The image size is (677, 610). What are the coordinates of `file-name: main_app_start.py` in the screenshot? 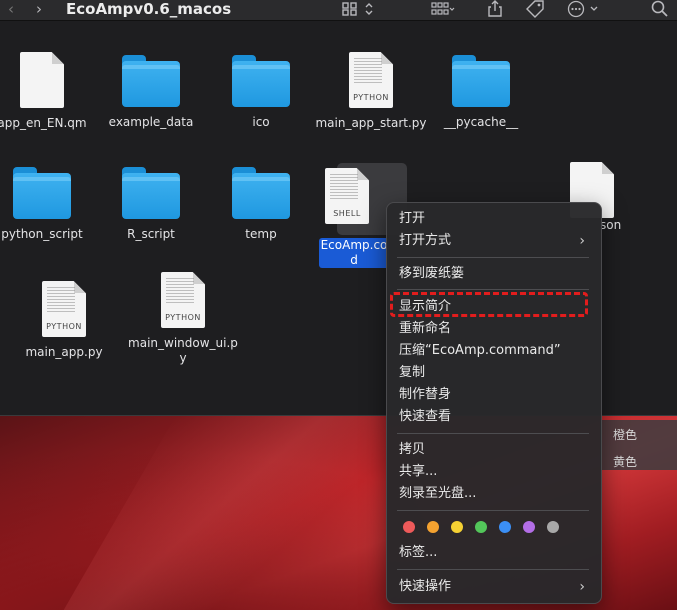 It's located at (371, 123).